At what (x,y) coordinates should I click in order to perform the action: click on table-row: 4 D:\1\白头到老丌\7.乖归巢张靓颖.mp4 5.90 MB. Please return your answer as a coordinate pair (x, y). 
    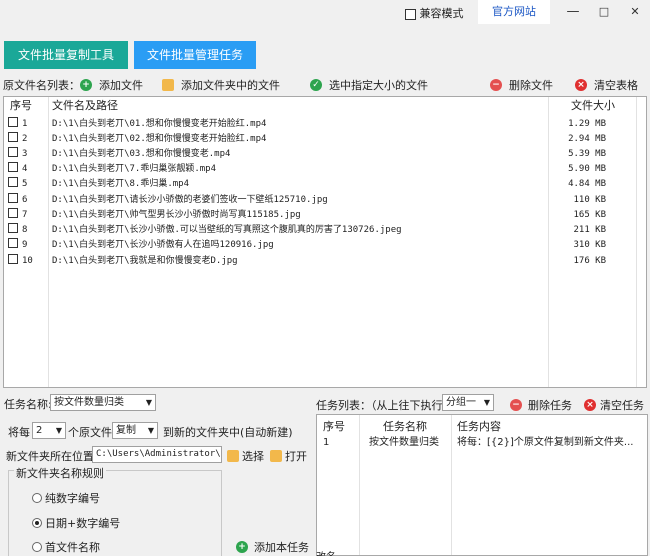
    Looking at the image, I should click on (325, 169).